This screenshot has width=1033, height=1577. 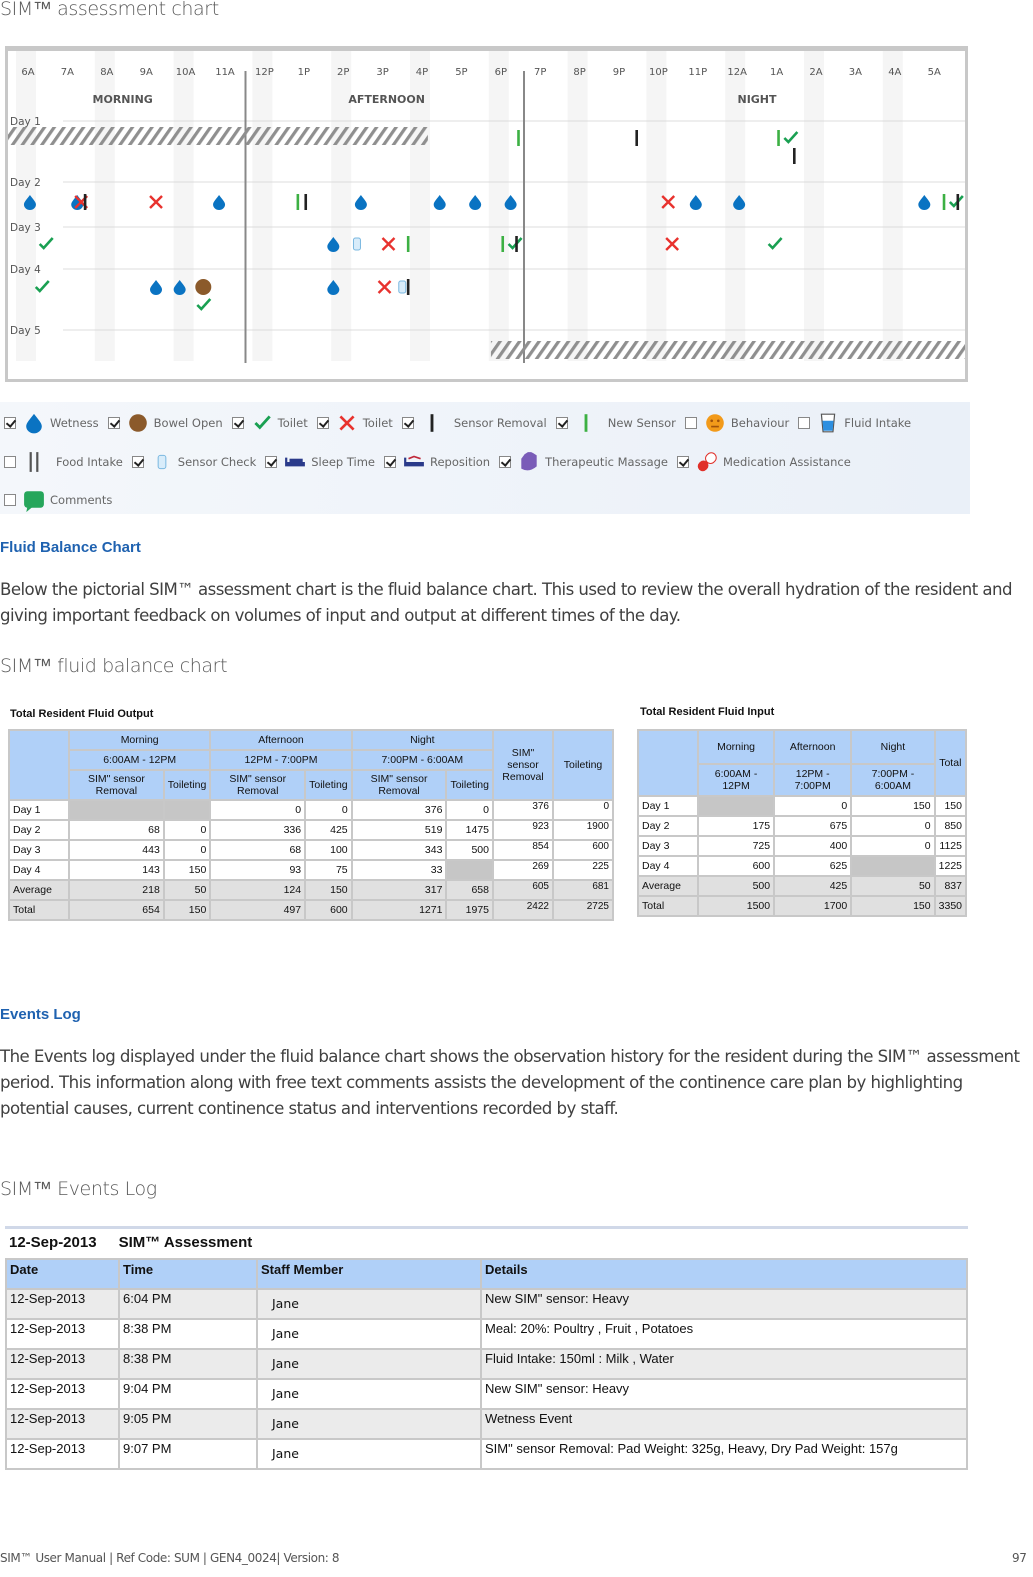 What do you see at coordinates (619, 72) in the screenshot?
I see `hour-label: 9P` at bounding box center [619, 72].